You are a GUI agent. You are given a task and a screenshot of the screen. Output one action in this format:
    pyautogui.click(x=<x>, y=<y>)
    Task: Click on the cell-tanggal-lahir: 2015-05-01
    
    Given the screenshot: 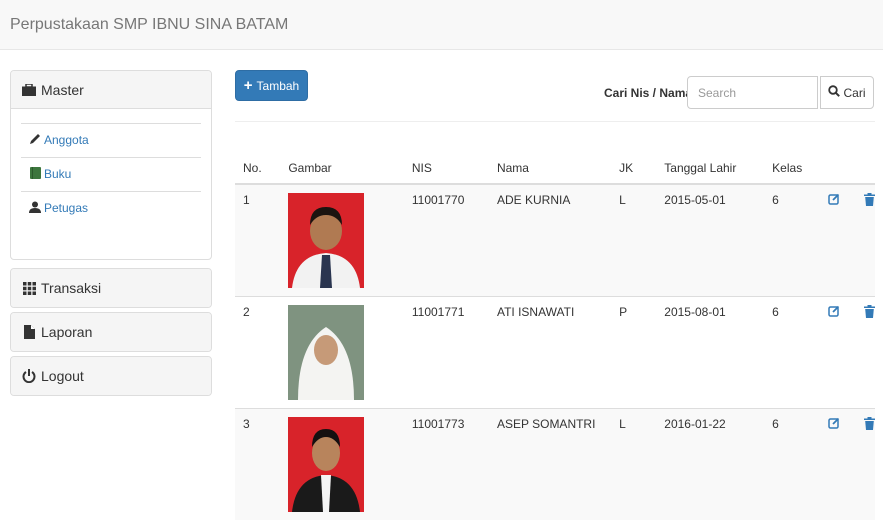 What is the action you would take?
    pyautogui.click(x=710, y=240)
    